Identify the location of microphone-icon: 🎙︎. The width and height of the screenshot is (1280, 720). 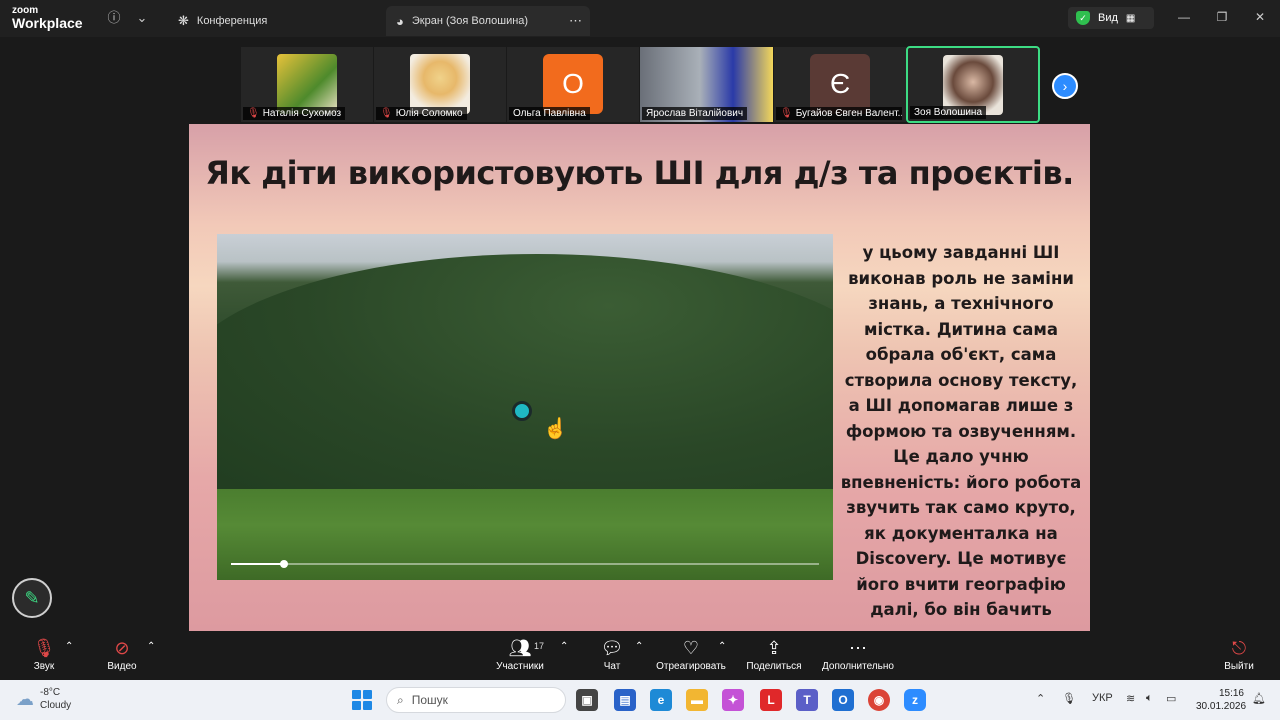
(1069, 698).